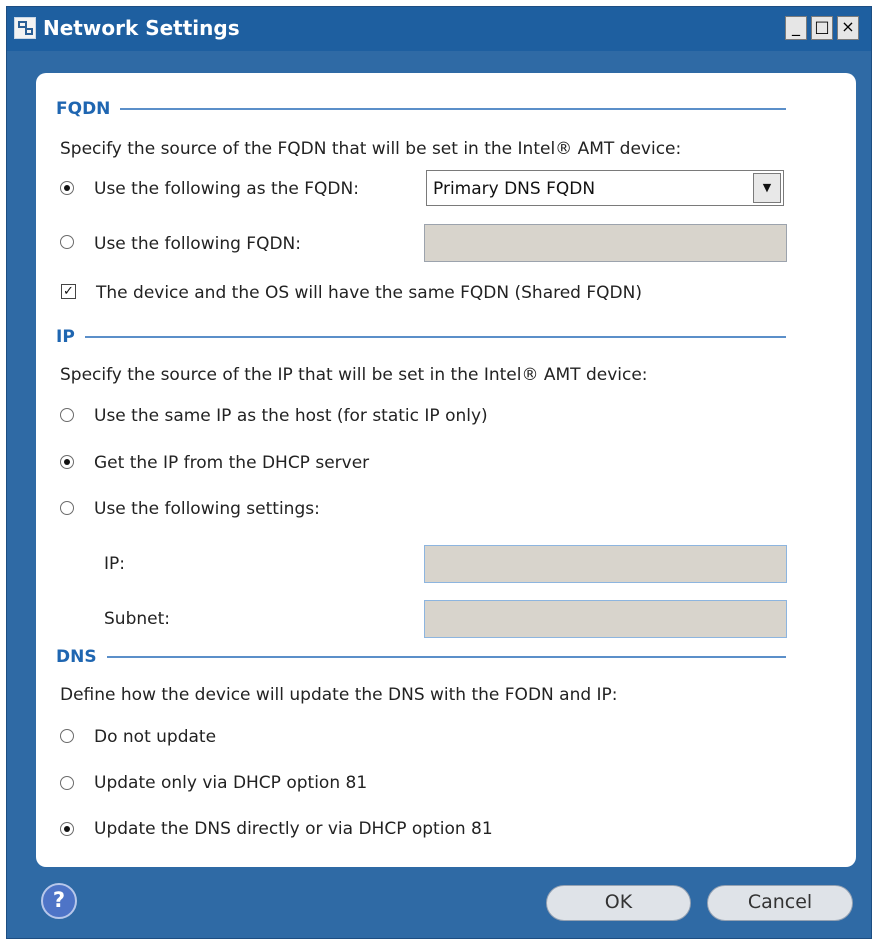 Image resolution: width=872 pixels, height=939 pixels. Describe the element at coordinates (67, 736) in the screenshot. I see `dns-no-update-radio` at that location.